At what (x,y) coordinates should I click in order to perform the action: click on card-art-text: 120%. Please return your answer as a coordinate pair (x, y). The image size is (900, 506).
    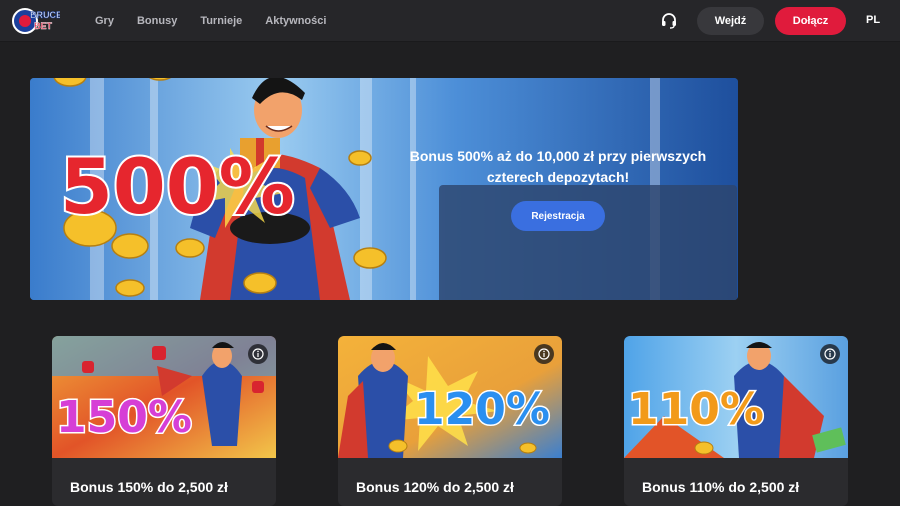
    Looking at the image, I should click on (482, 409).